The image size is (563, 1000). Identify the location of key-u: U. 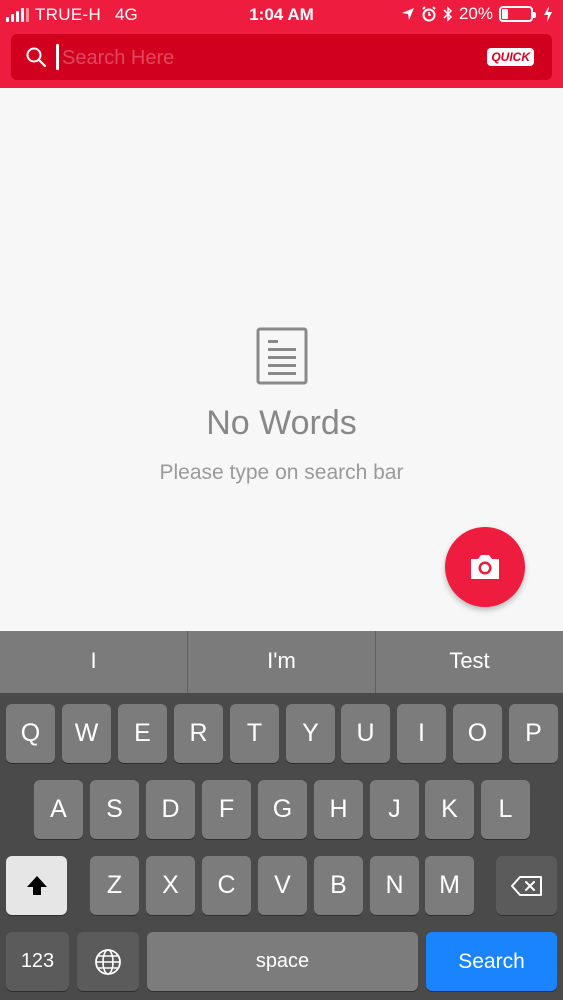
(365, 733).